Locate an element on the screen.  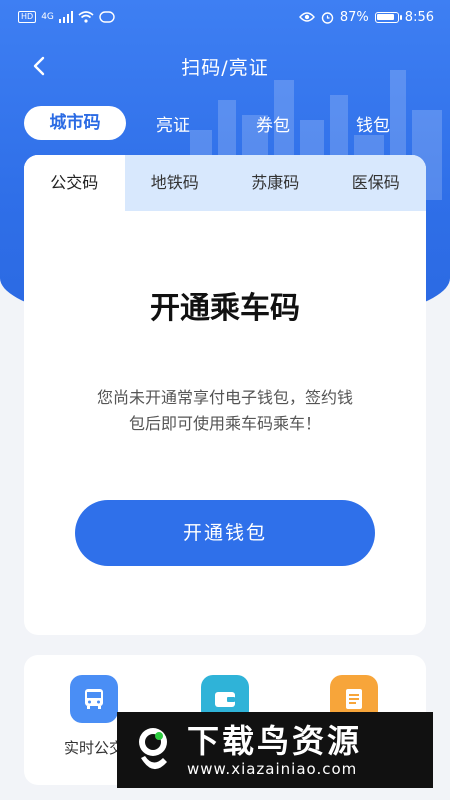
hd-icon: HD is located at coordinates (27, 17).